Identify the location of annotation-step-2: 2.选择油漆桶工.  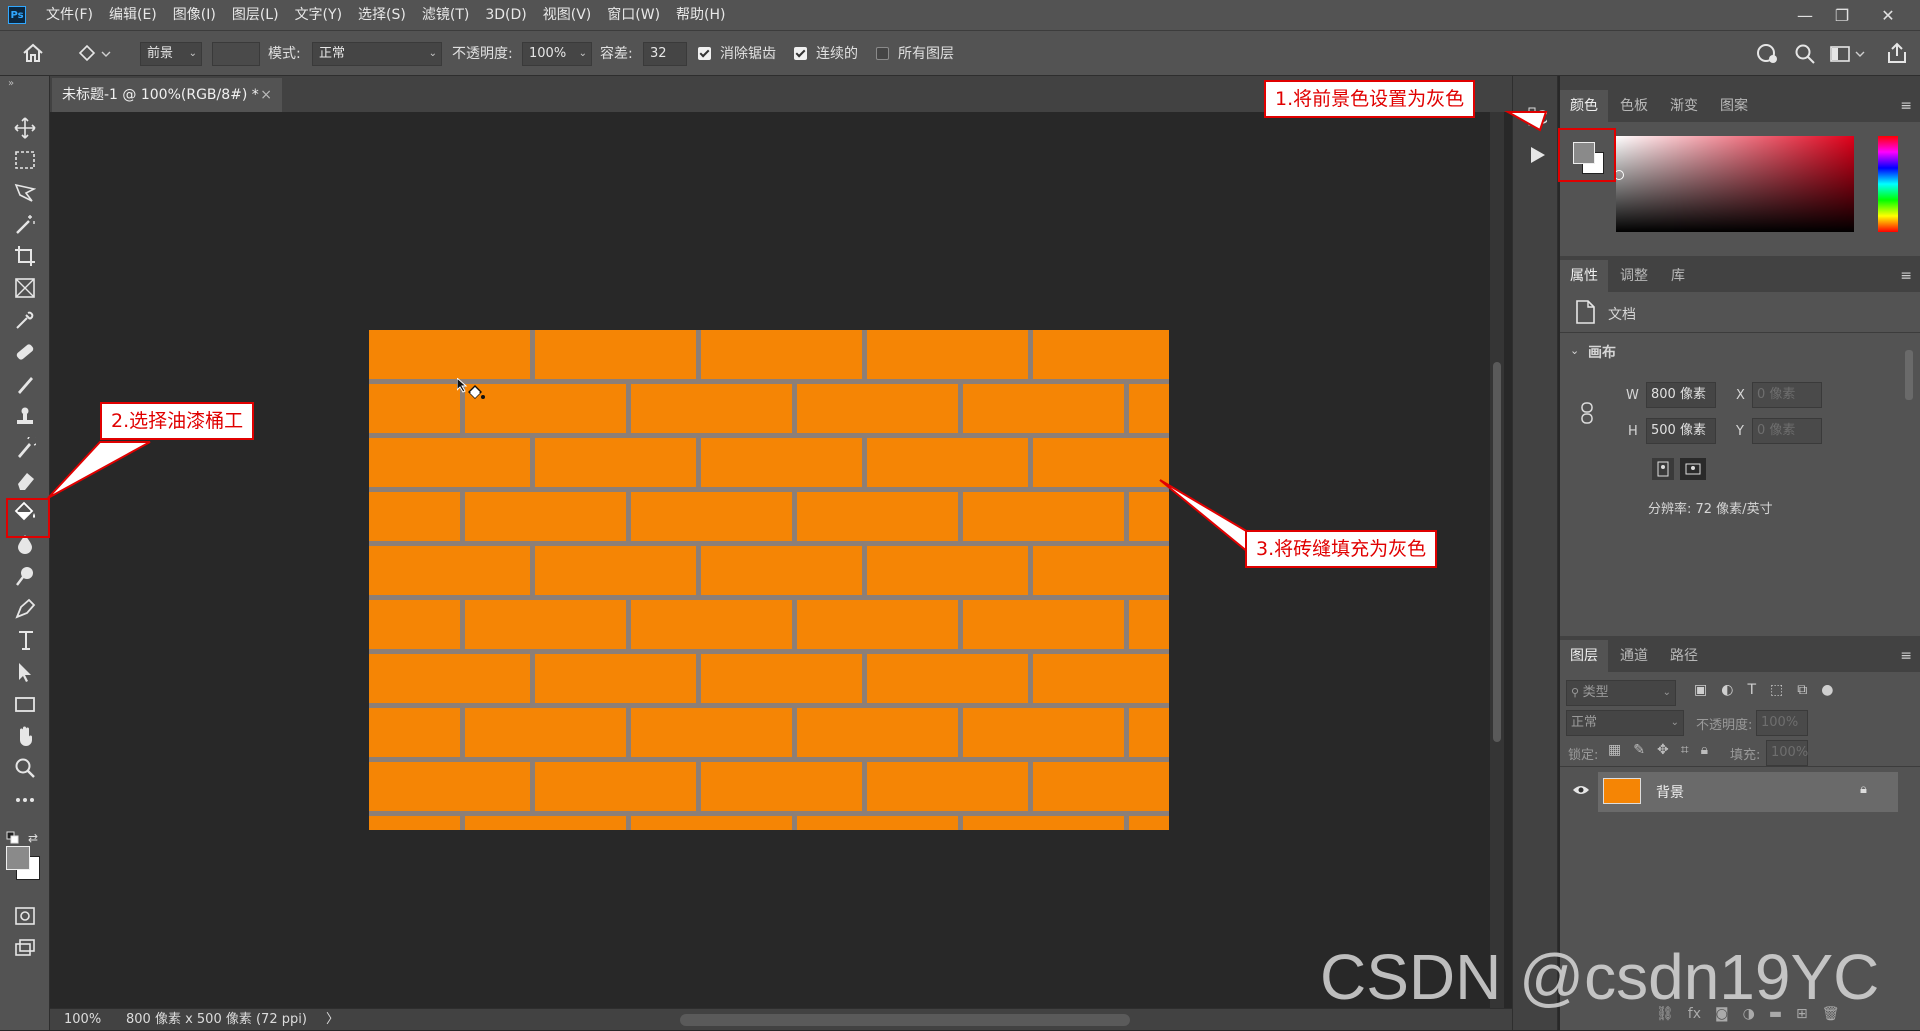
(177, 421).